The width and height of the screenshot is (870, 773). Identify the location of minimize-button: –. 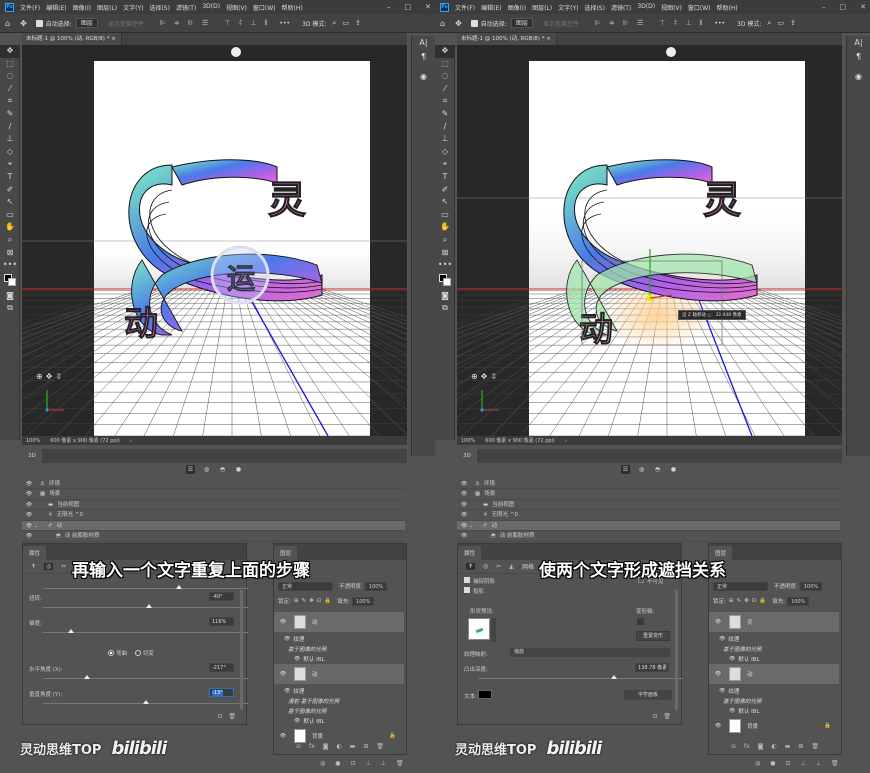
(824, 7).